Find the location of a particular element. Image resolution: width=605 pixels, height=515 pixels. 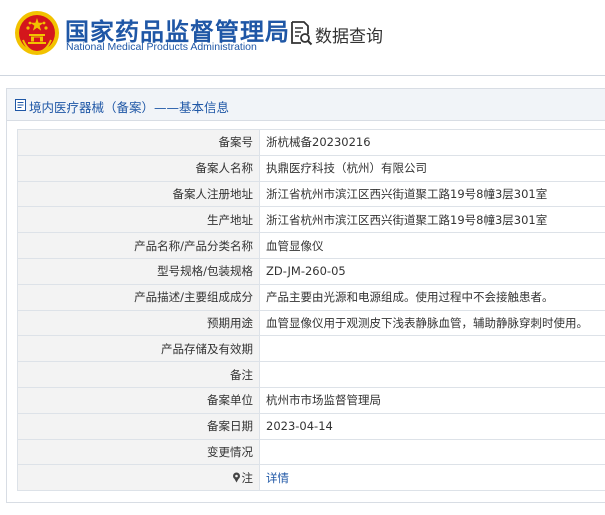

field-label: 产品存储及有效期 is located at coordinates (138, 349).